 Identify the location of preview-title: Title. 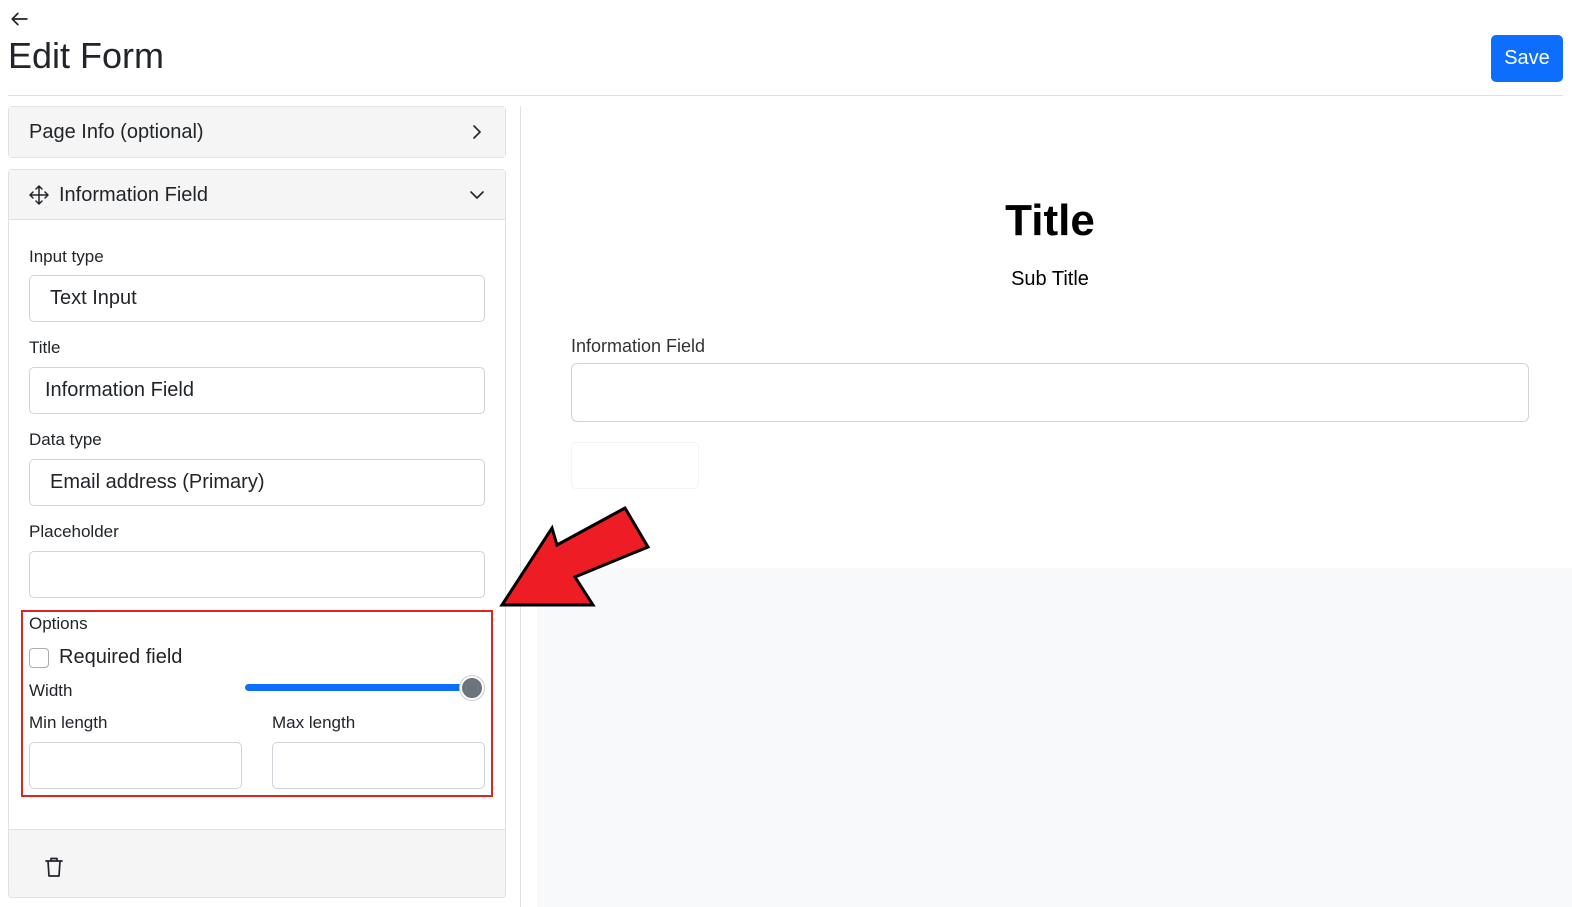
(1050, 220).